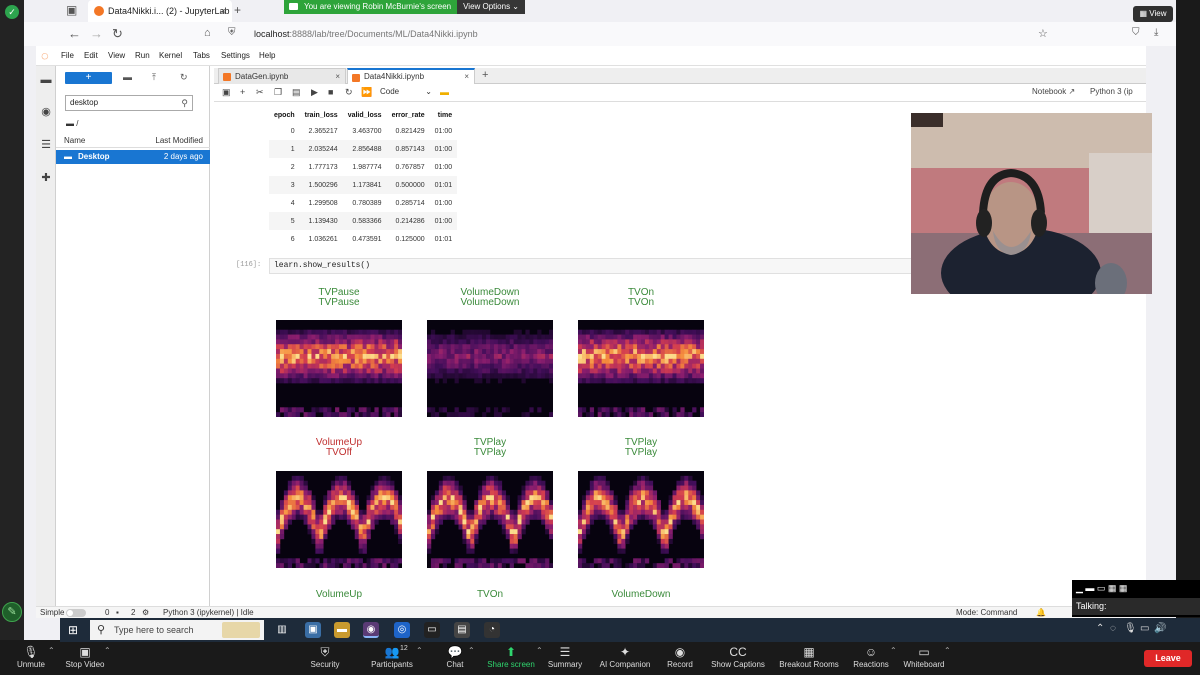  Describe the element at coordinates (129, 103) in the screenshot. I see `file-search-input: desktop ⚲` at that location.